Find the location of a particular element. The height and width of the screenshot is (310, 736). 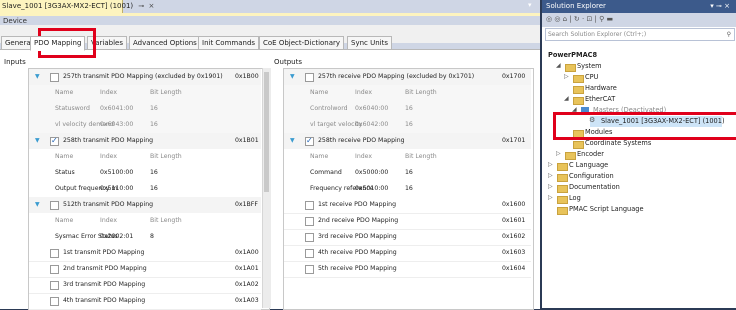

search-icon: ⚲ is located at coordinates (729, 34).